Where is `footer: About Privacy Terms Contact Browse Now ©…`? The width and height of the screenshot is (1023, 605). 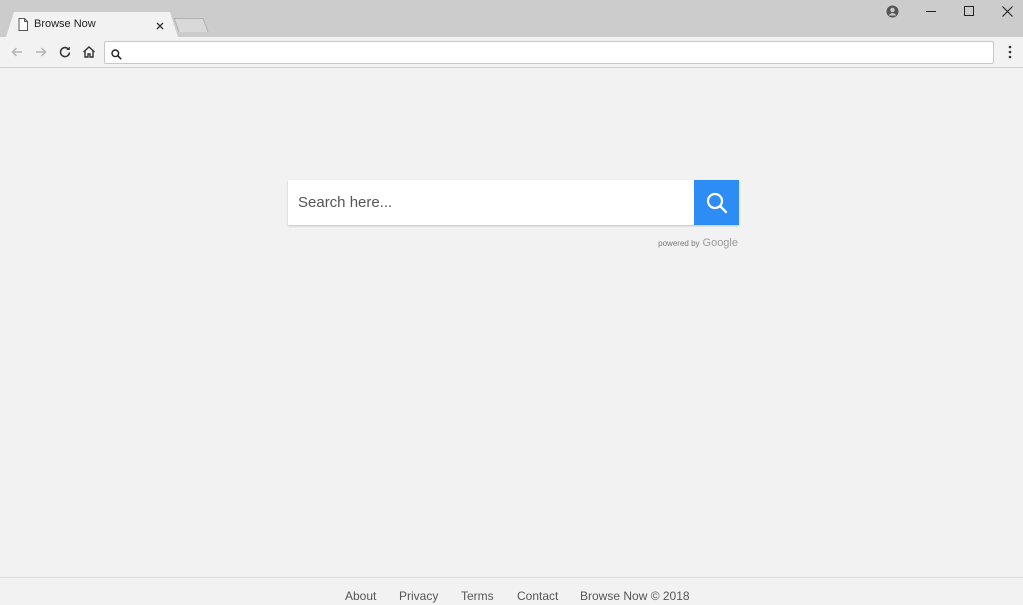
footer: About Privacy Terms Contact Browse Now ©… is located at coordinates (511, 591).